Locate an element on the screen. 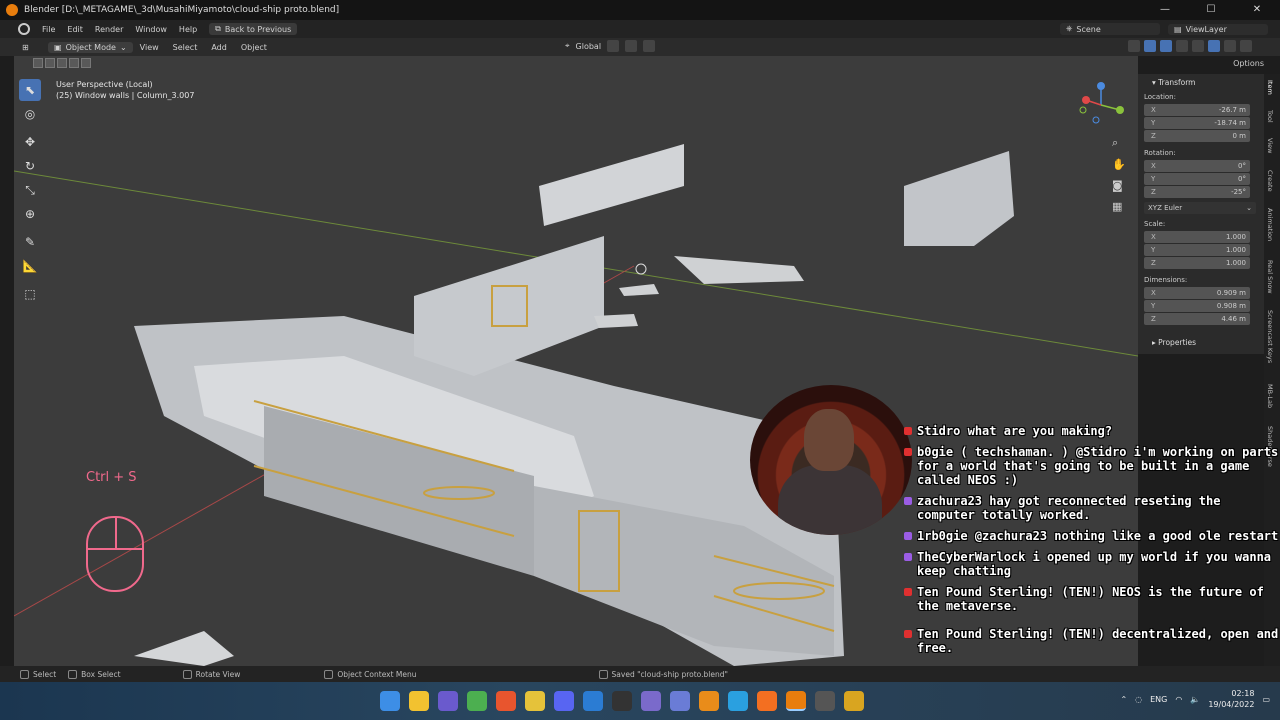  annotate-tool-icon: ✎ is located at coordinates (30, 242).